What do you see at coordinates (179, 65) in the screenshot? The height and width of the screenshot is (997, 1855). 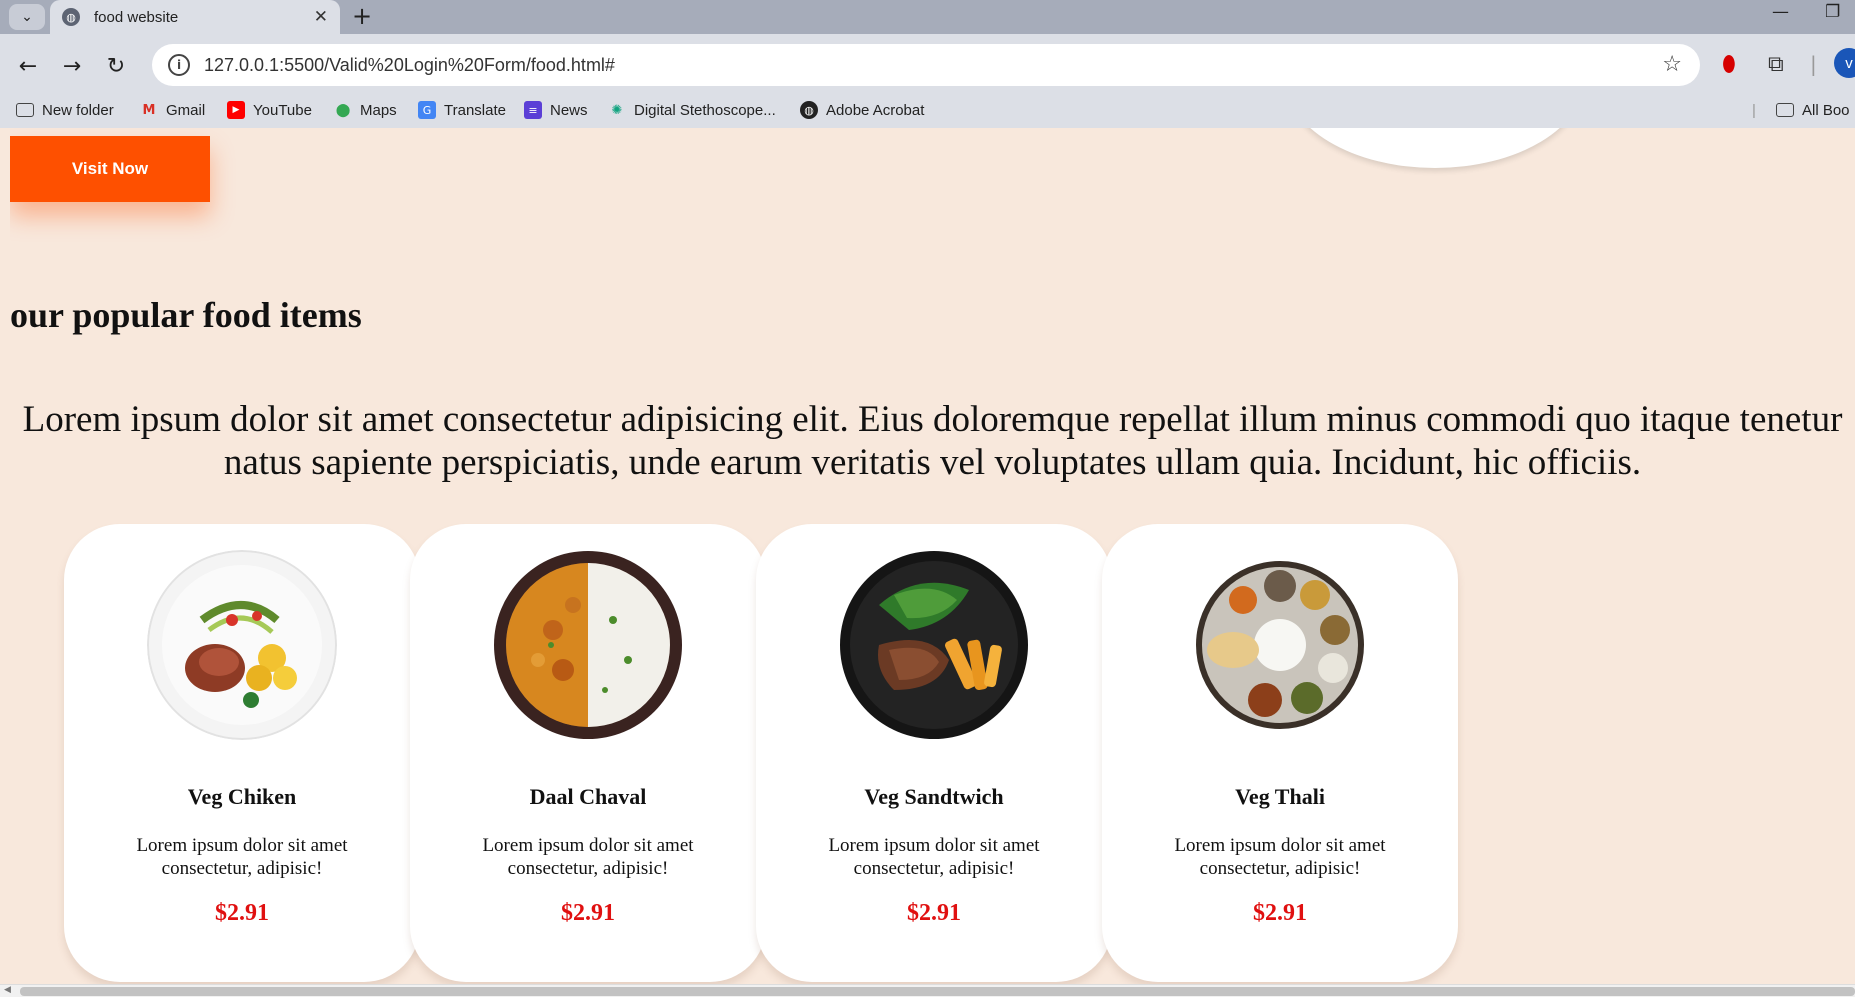 I see `site-info-icon: i` at bounding box center [179, 65].